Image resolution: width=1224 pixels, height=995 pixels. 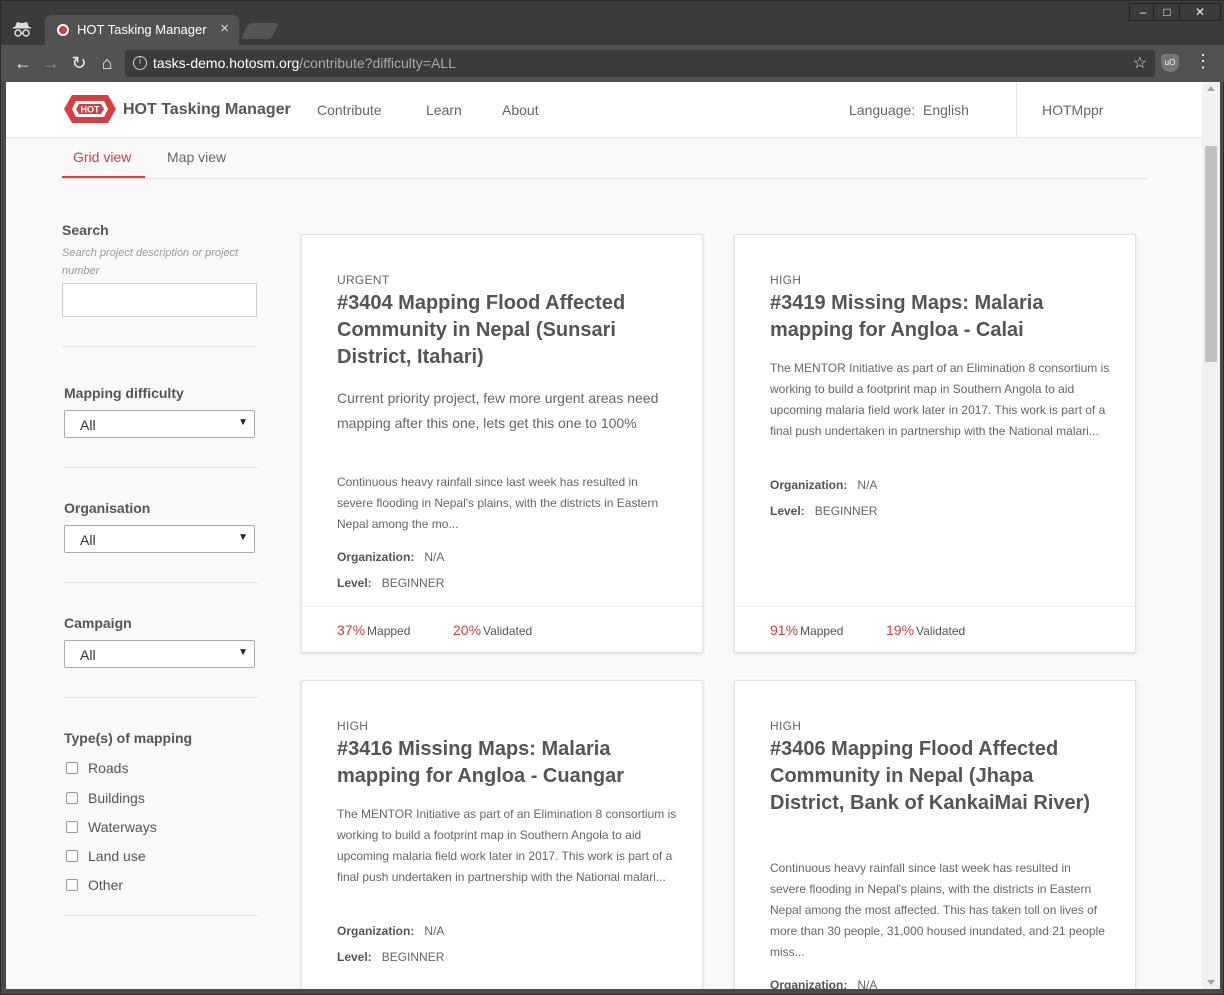 What do you see at coordinates (124, 393) in the screenshot?
I see `difficulty-heading: Mapping difficulty` at bounding box center [124, 393].